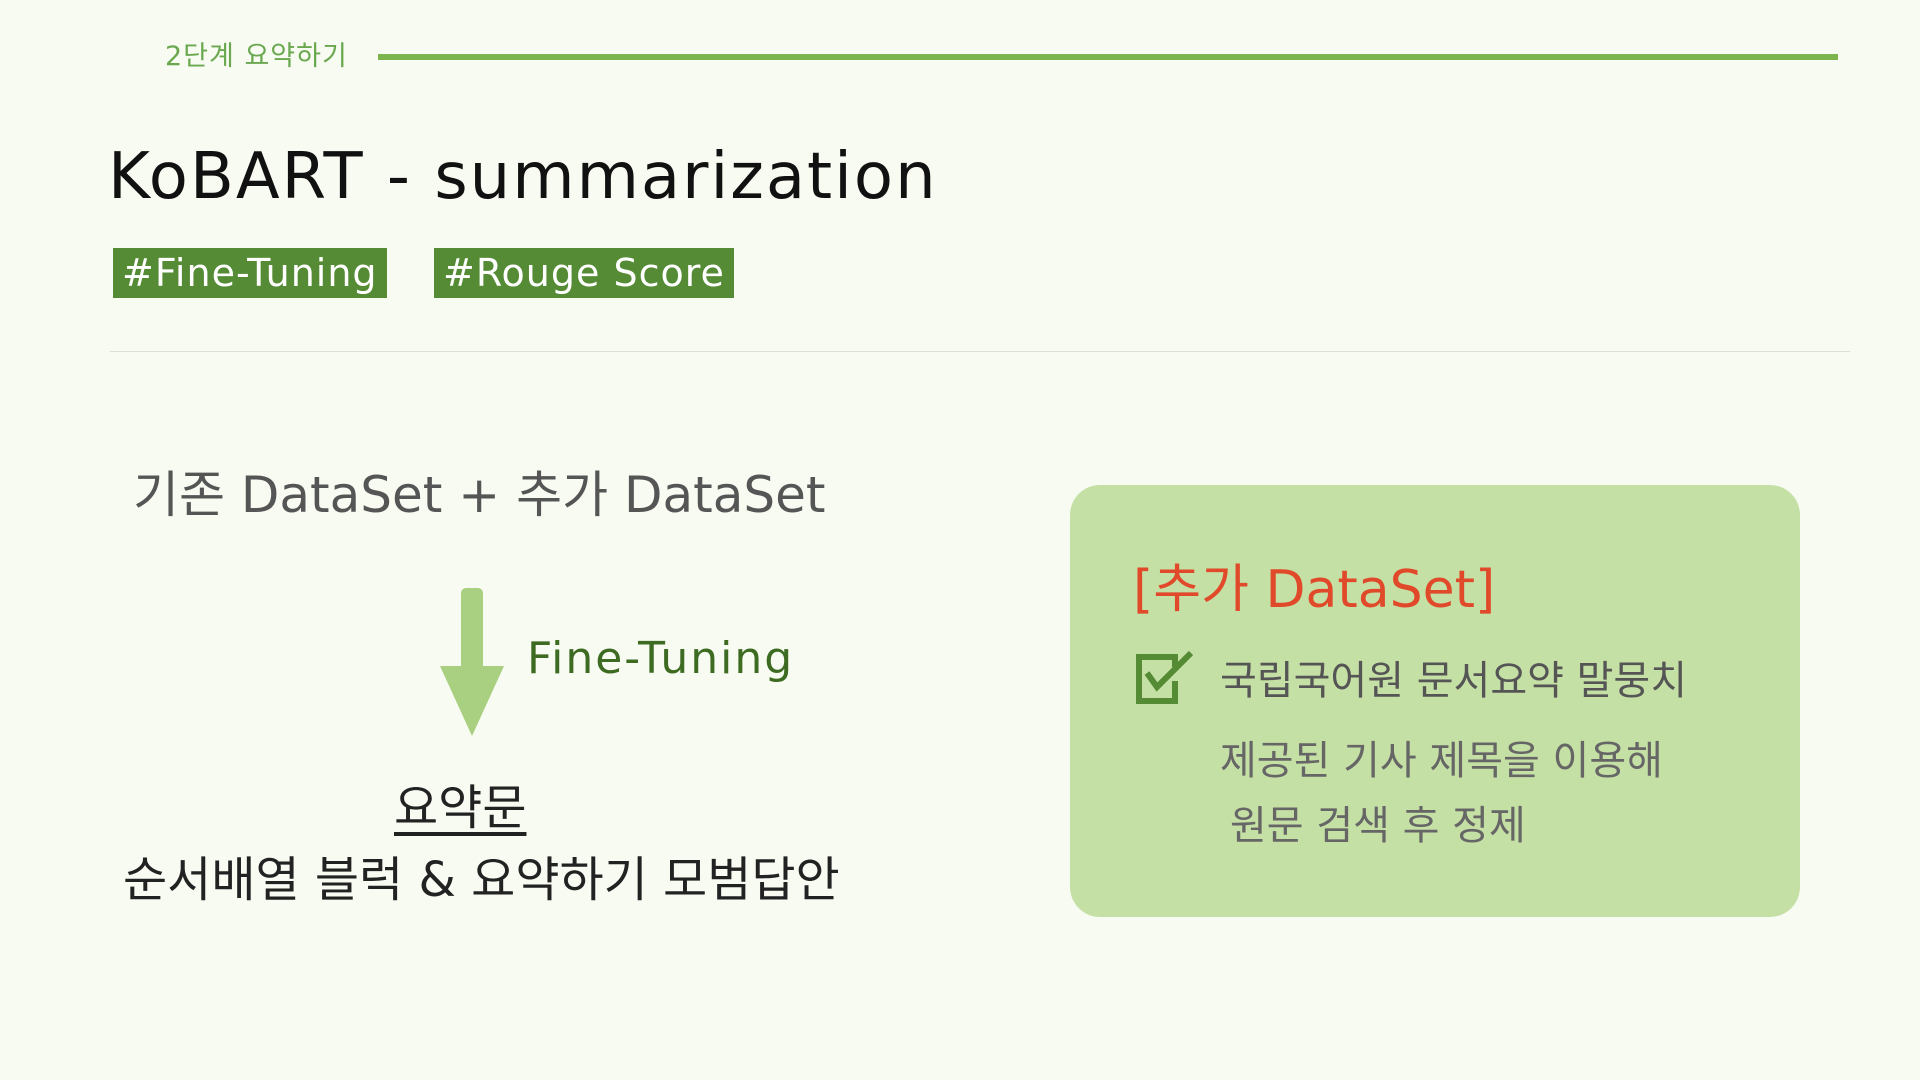  What do you see at coordinates (460, 808) in the screenshot?
I see `output-title: 요약문` at bounding box center [460, 808].